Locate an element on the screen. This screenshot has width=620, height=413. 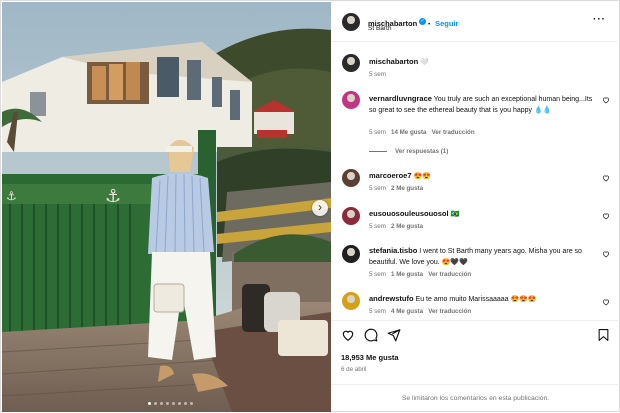
comment-text: marcoeroe7 😍😍 is located at coordinates (400, 176).